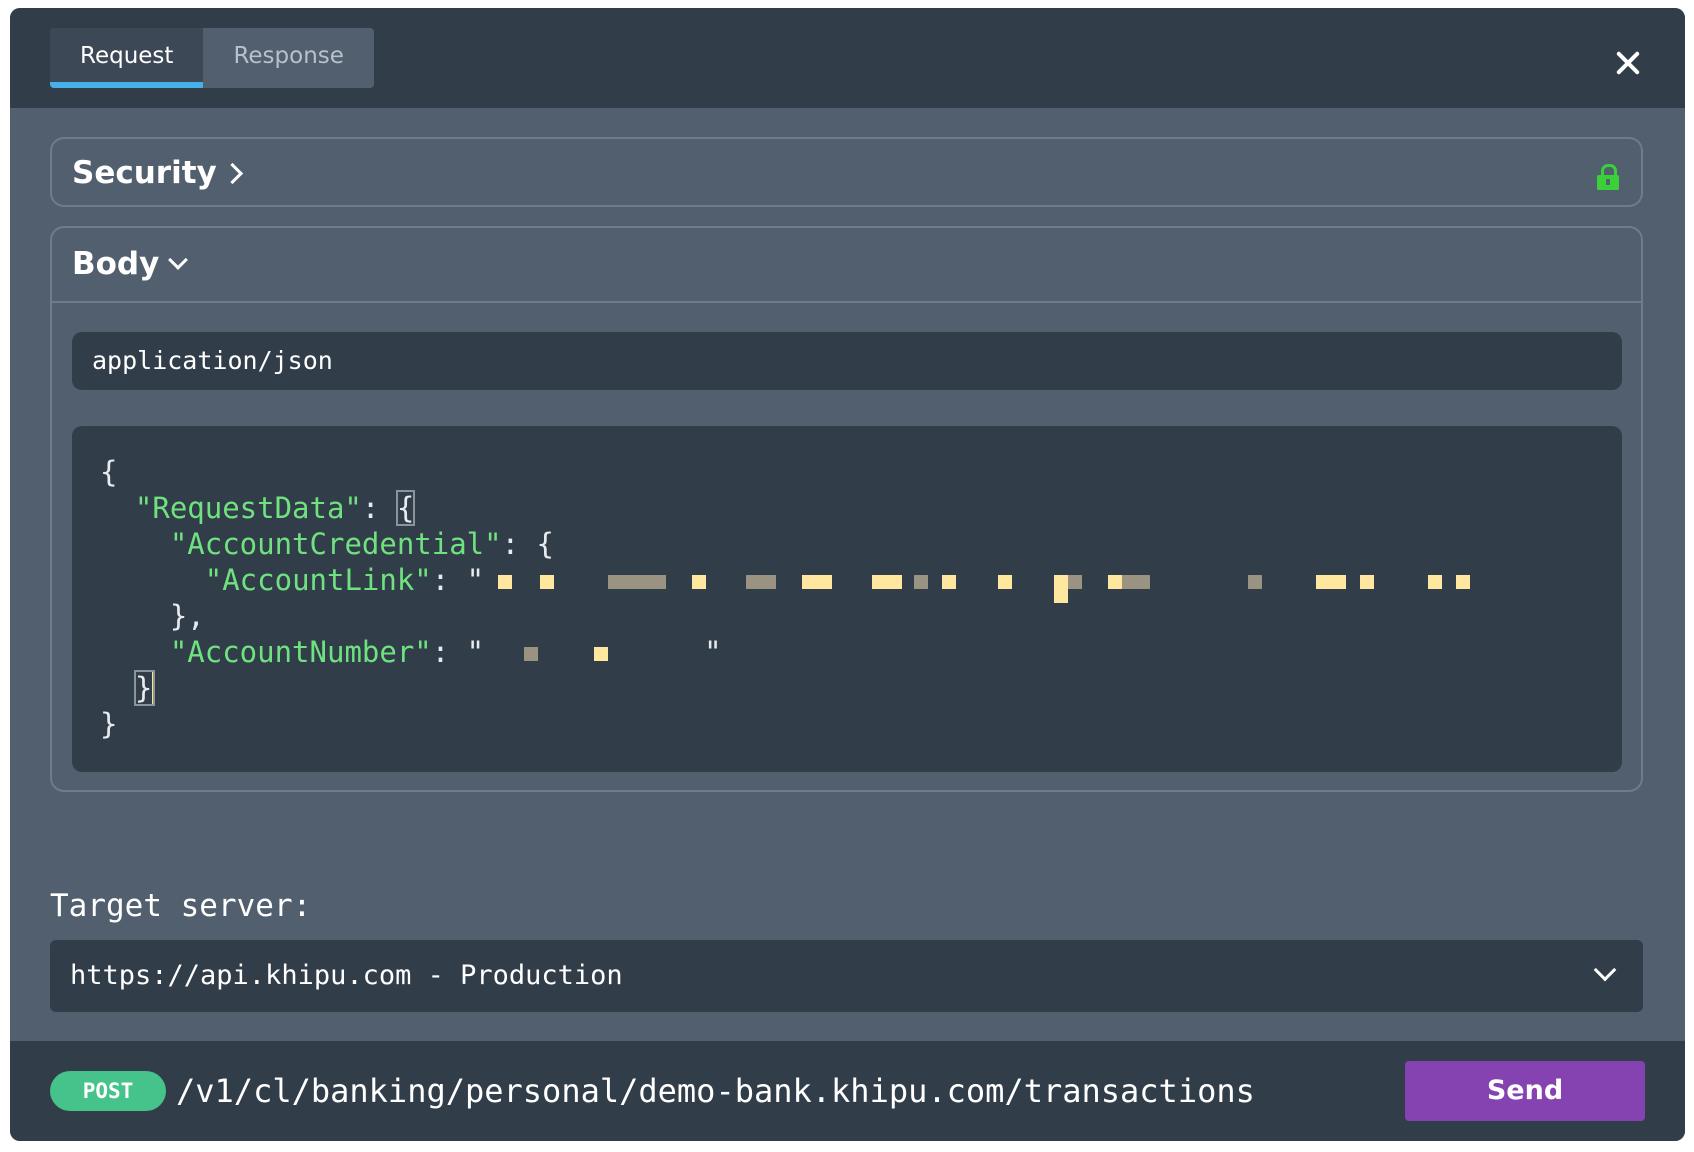  I want to click on tab-response: Response, so click(288, 58).